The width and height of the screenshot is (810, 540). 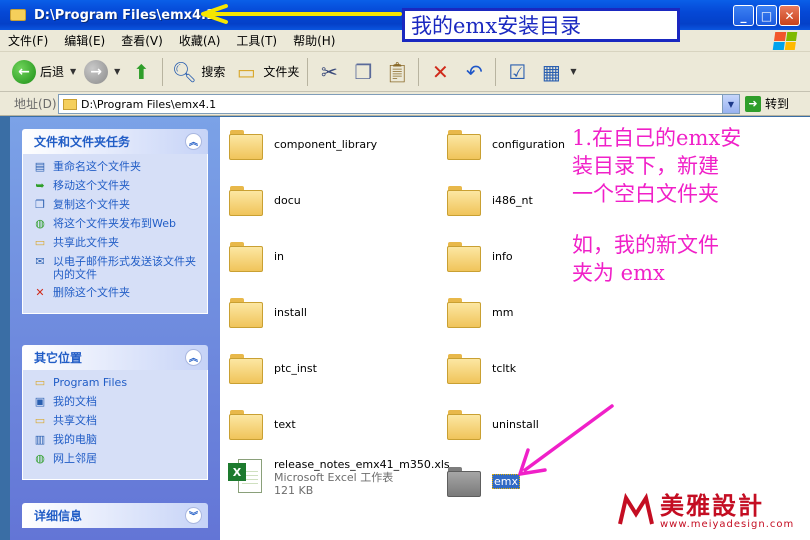 What do you see at coordinates (504, 368) in the screenshot?
I see `file-name: tcltk` at bounding box center [504, 368].